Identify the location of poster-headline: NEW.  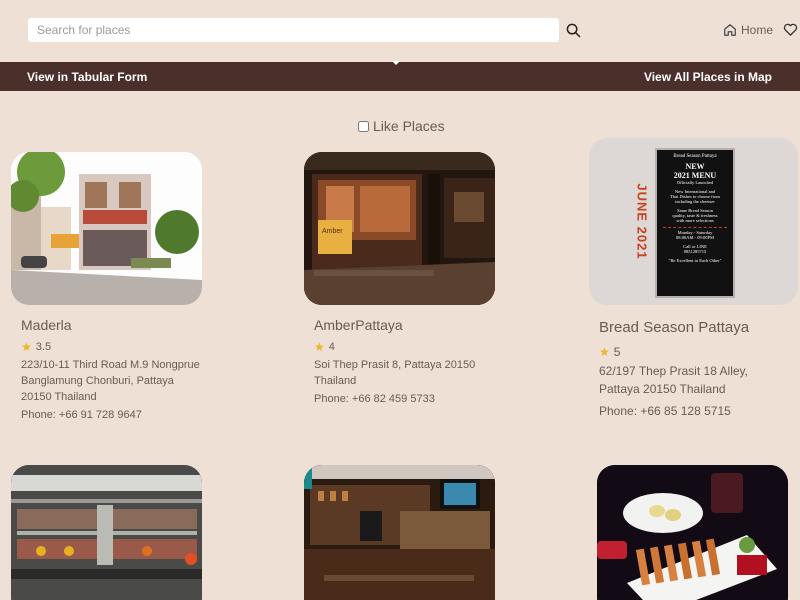
(695, 166).